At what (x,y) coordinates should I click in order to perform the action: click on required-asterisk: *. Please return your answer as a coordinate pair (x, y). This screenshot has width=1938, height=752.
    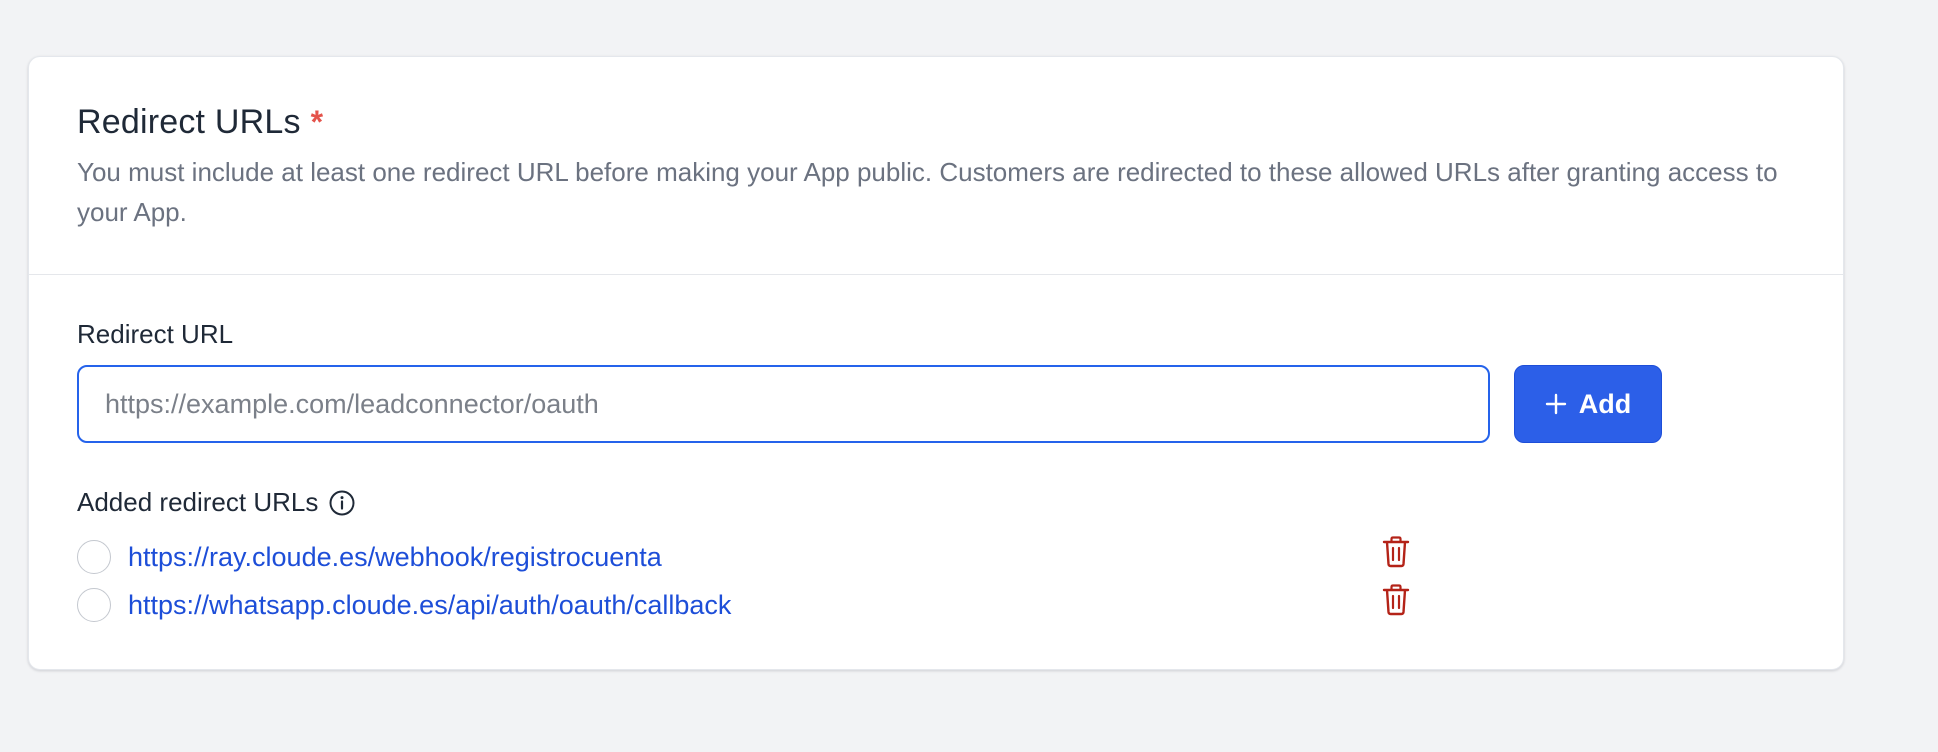
    Looking at the image, I should click on (317, 122).